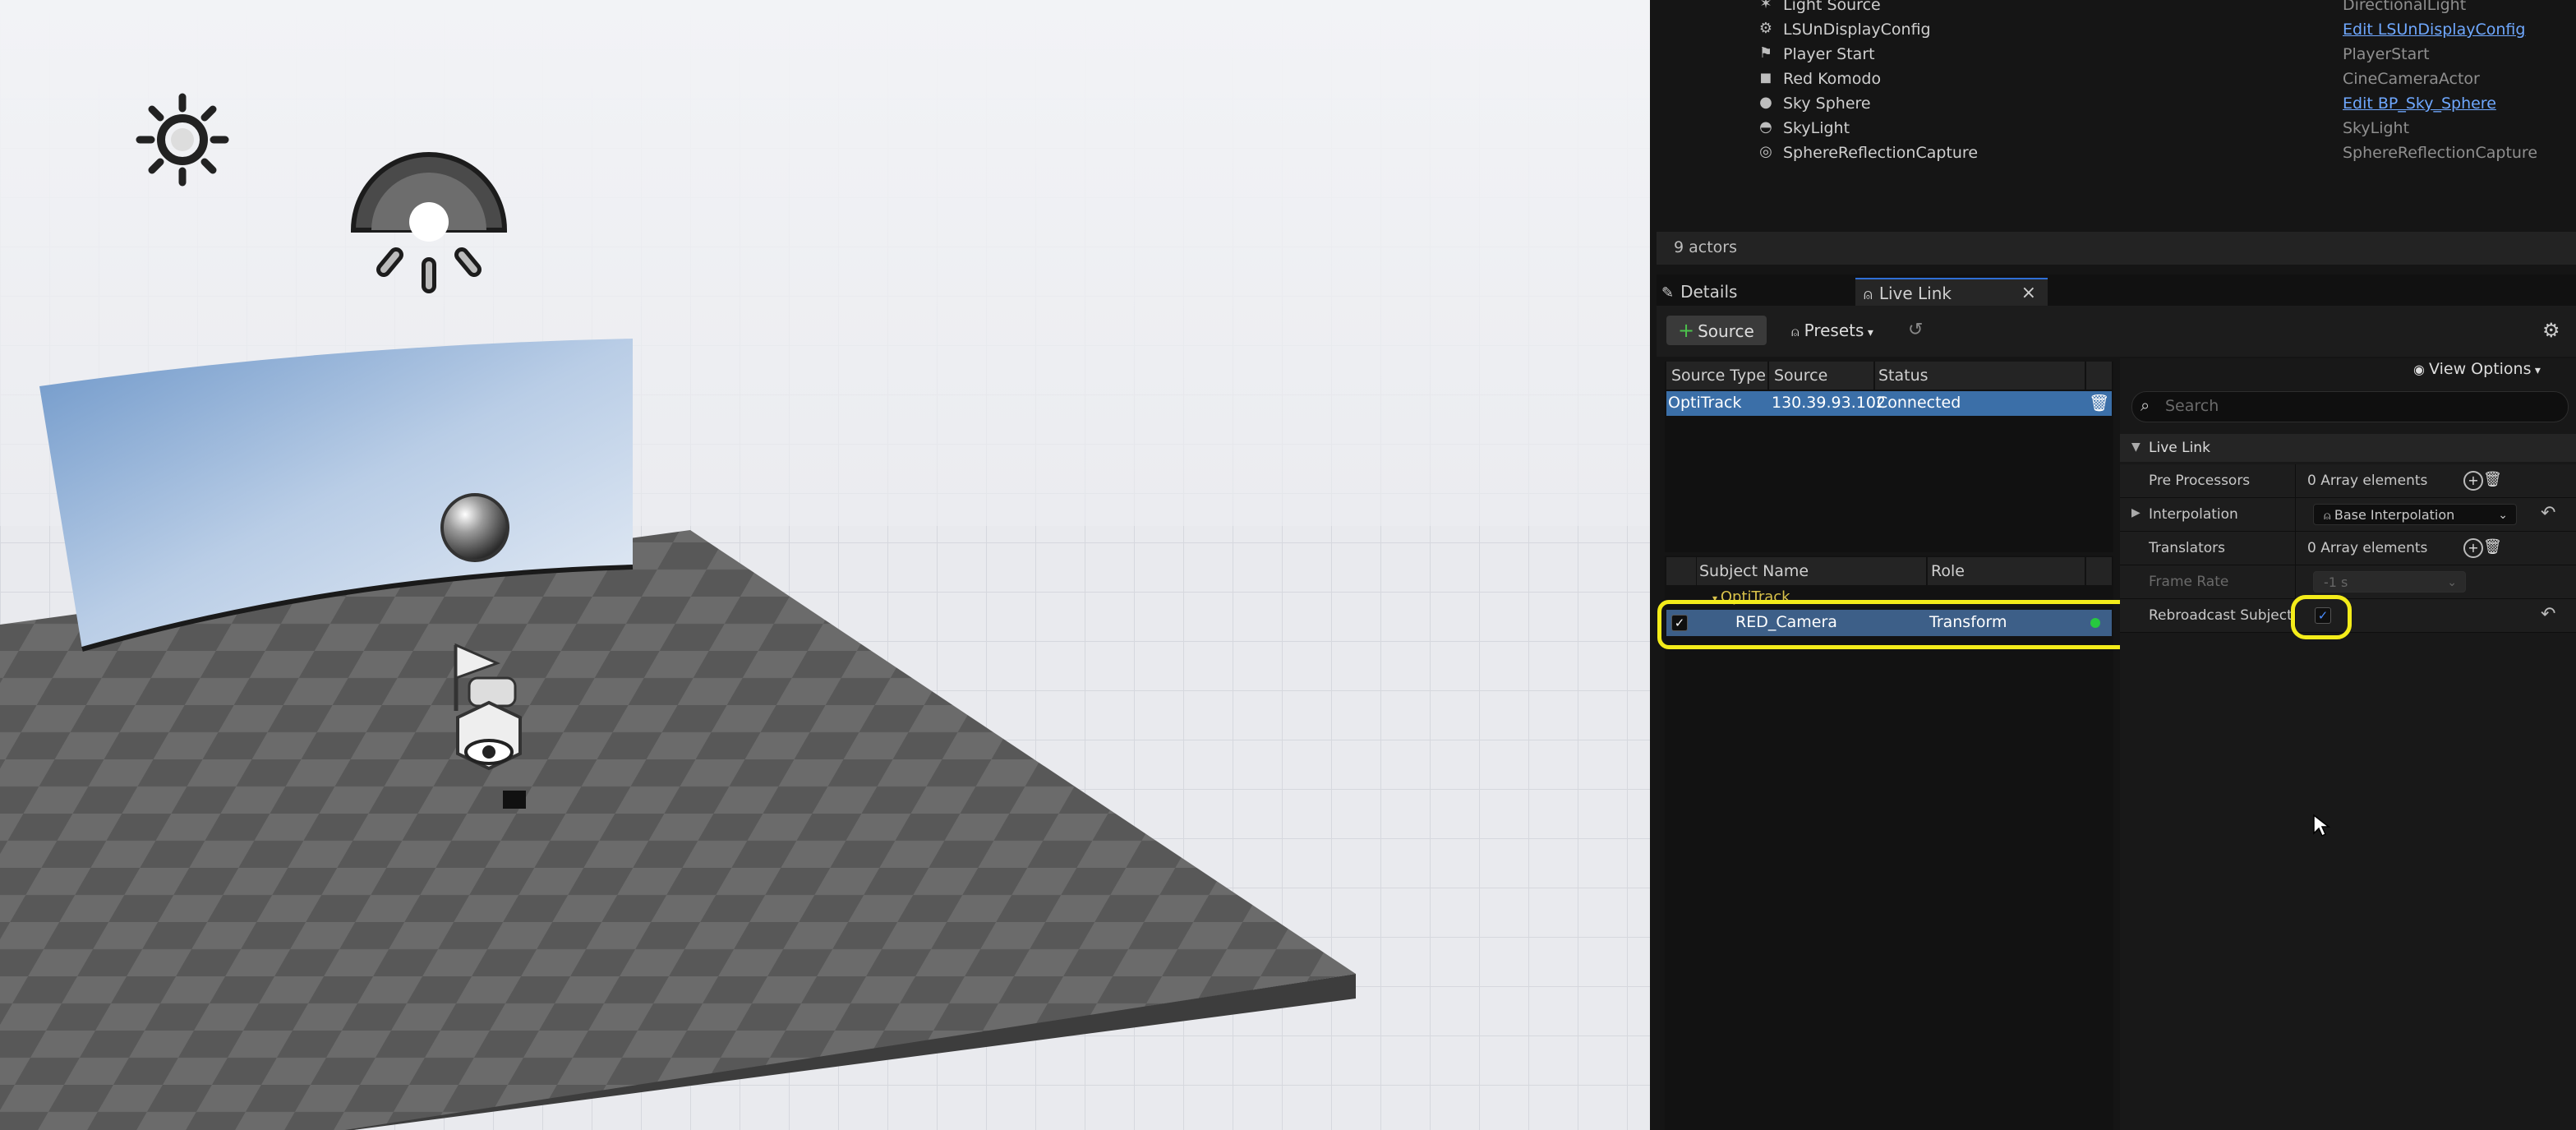 The width and height of the screenshot is (2576, 1130). Describe the element at coordinates (2348, 448) in the screenshot. I see `category-livelink: ▼ Live Link` at that location.